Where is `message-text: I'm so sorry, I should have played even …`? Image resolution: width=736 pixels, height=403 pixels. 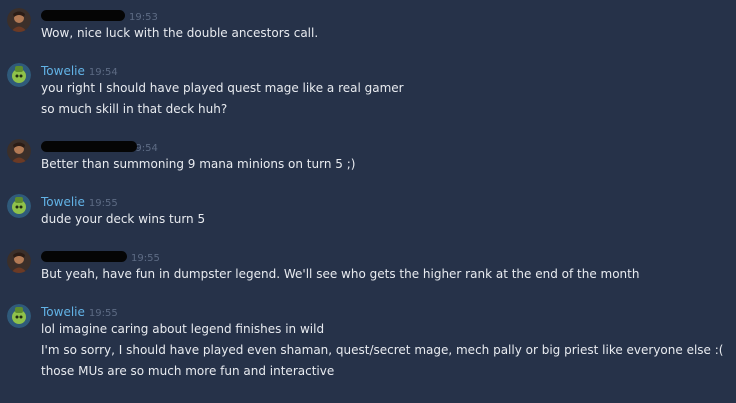 message-text: I'm so sorry, I should have played even … is located at coordinates (382, 350).